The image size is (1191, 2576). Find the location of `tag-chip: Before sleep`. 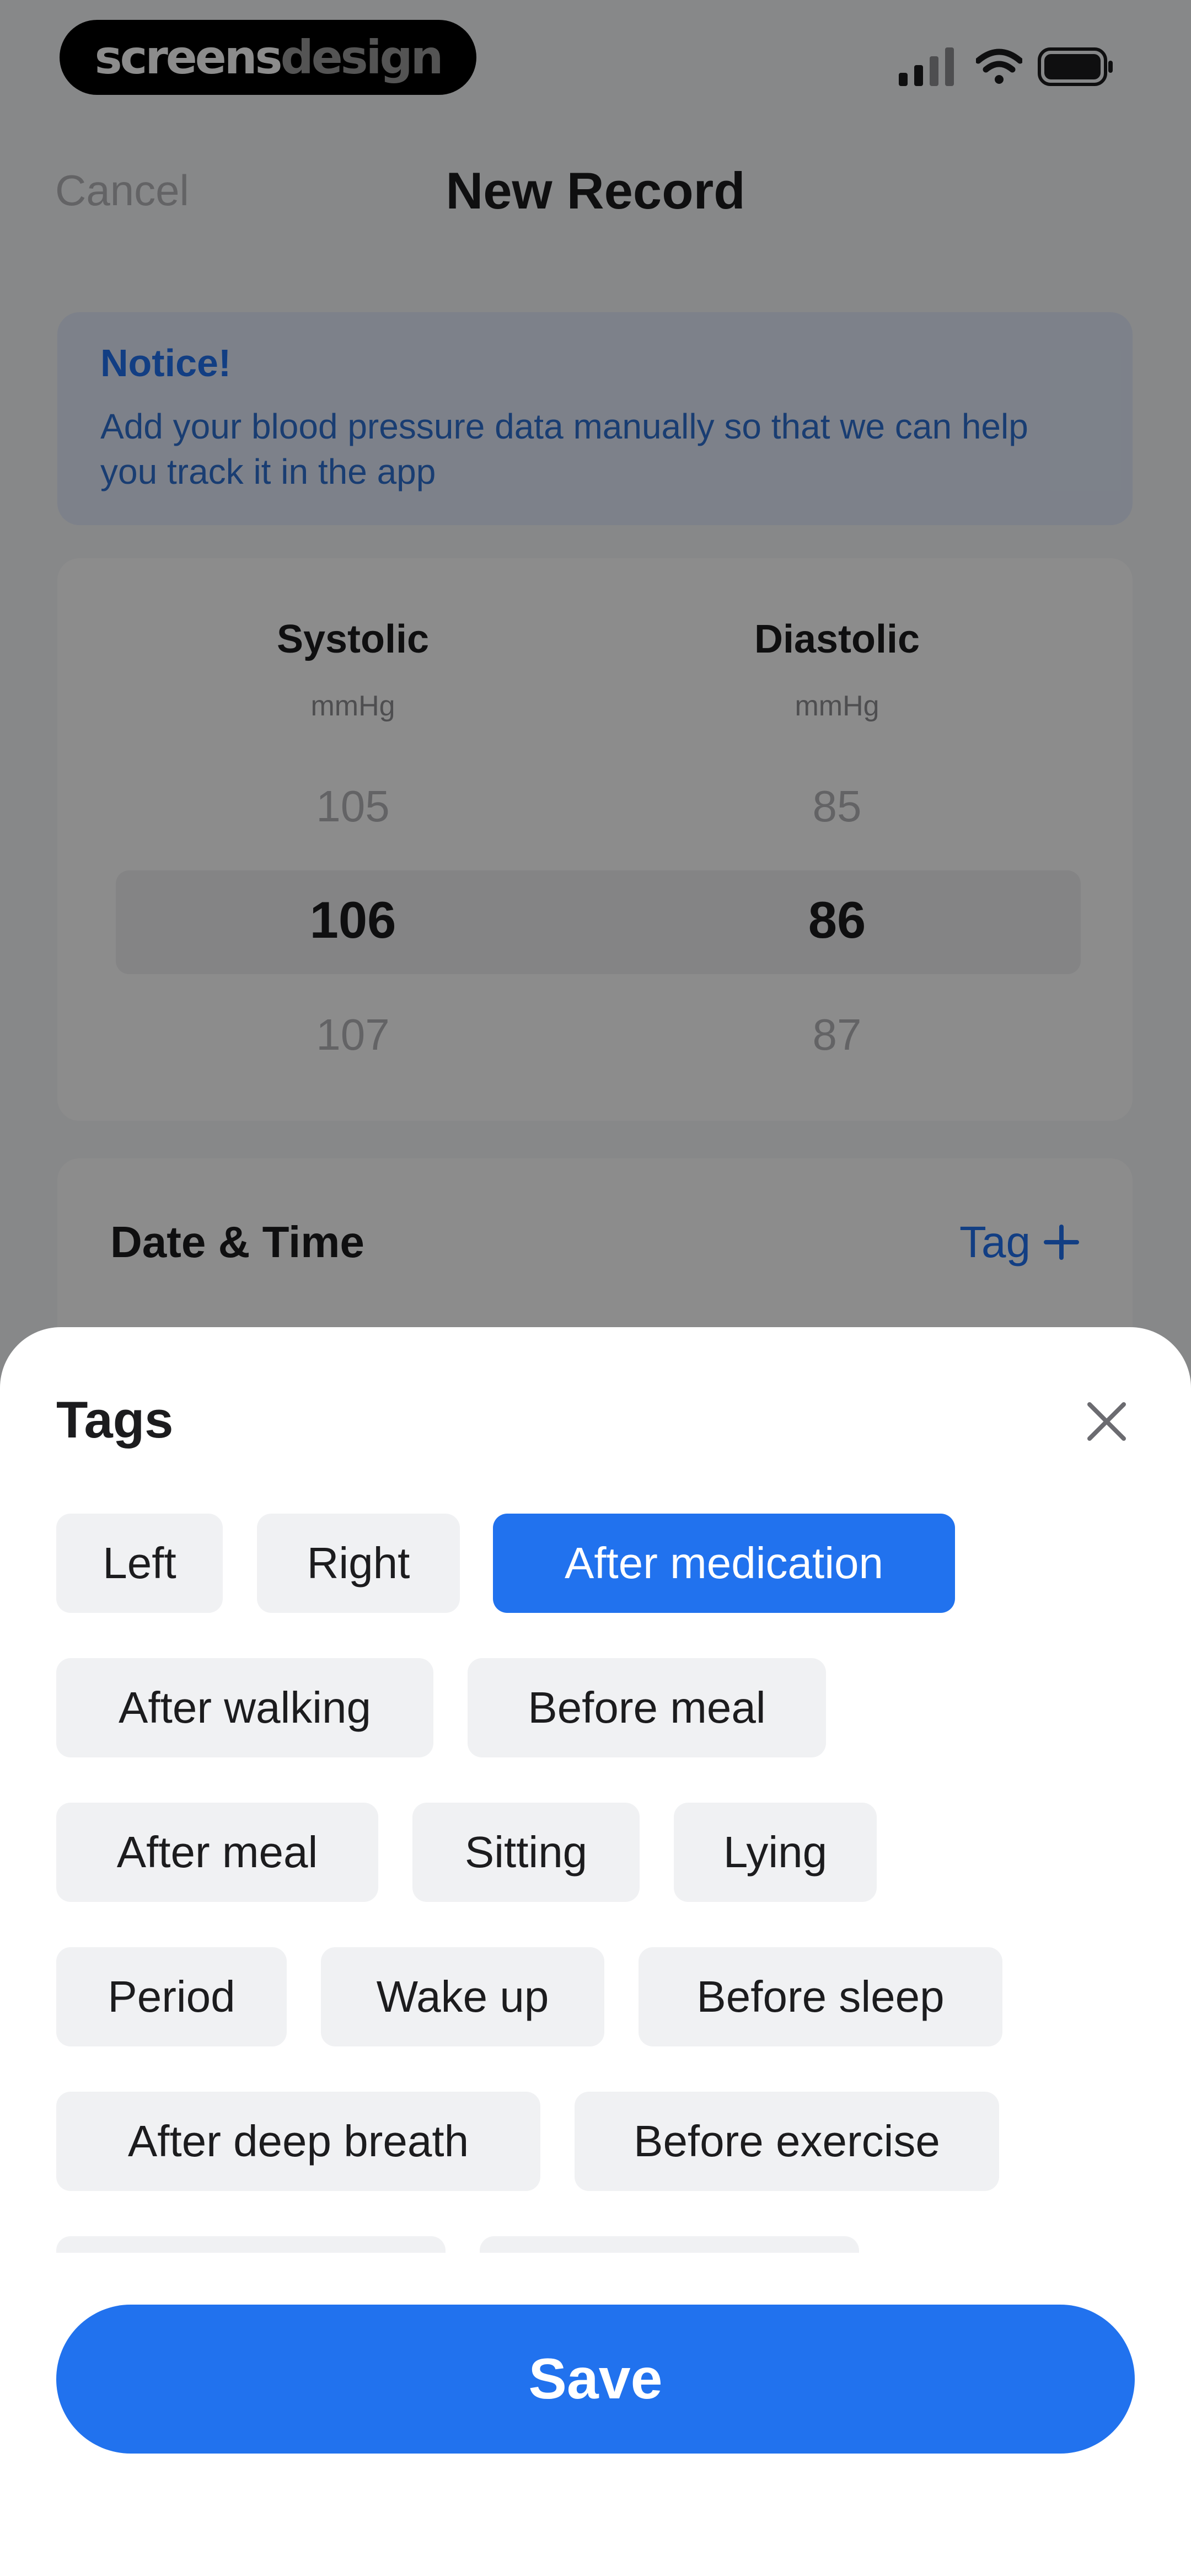

tag-chip: Before sleep is located at coordinates (821, 1996).